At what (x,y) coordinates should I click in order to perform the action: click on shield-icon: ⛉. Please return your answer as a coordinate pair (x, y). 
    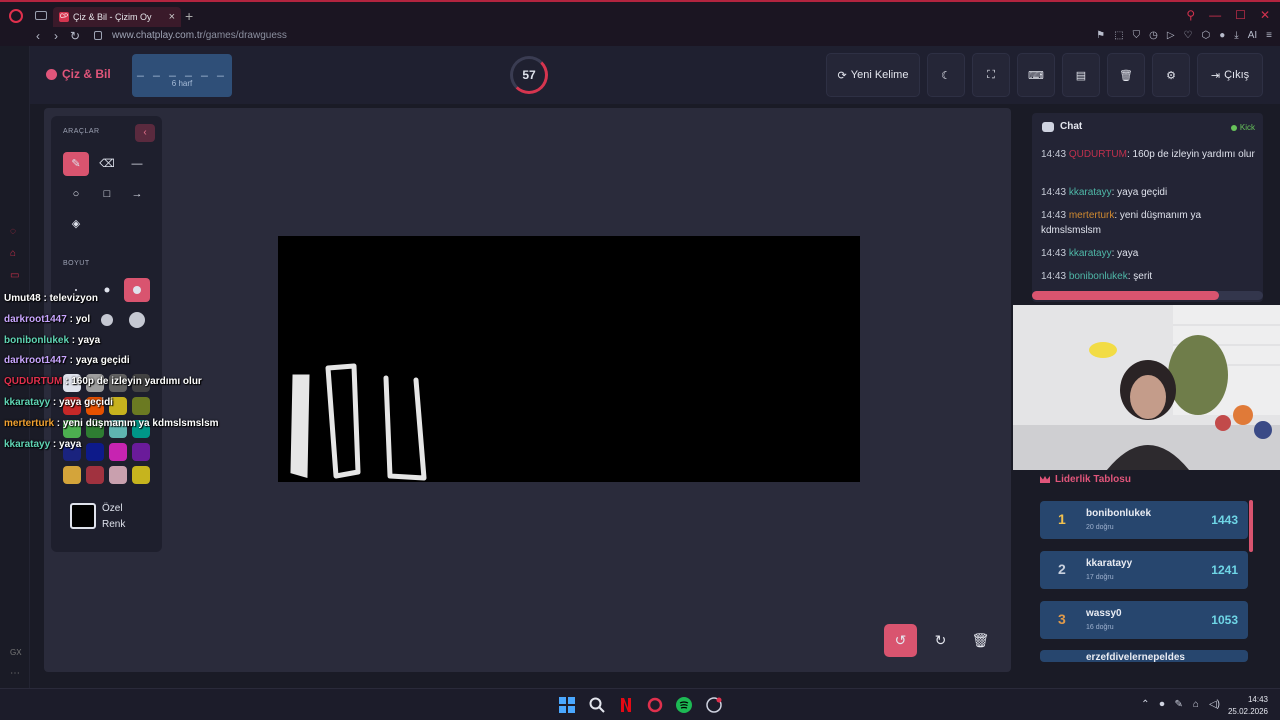
    Looking at the image, I should click on (1137, 35).